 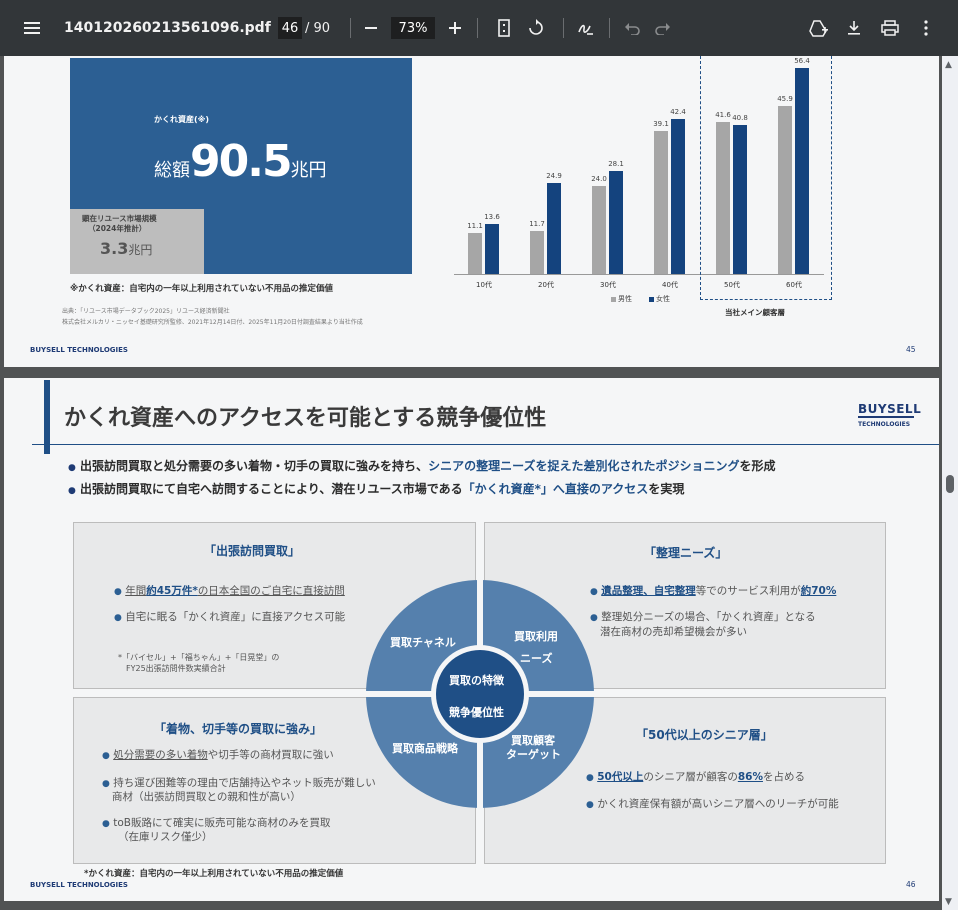 What do you see at coordinates (608, 285) in the screenshot?
I see `x-tick-2: 30代` at bounding box center [608, 285].